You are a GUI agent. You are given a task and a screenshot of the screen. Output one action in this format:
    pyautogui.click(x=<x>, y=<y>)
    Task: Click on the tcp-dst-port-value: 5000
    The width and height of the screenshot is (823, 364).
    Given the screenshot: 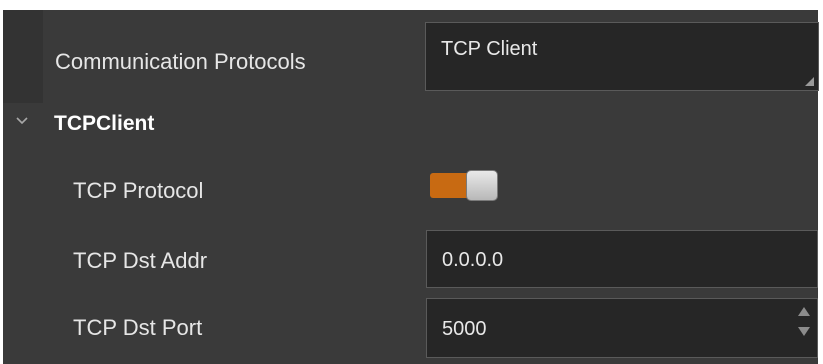 What is the action you would take?
    pyautogui.click(x=464, y=329)
    